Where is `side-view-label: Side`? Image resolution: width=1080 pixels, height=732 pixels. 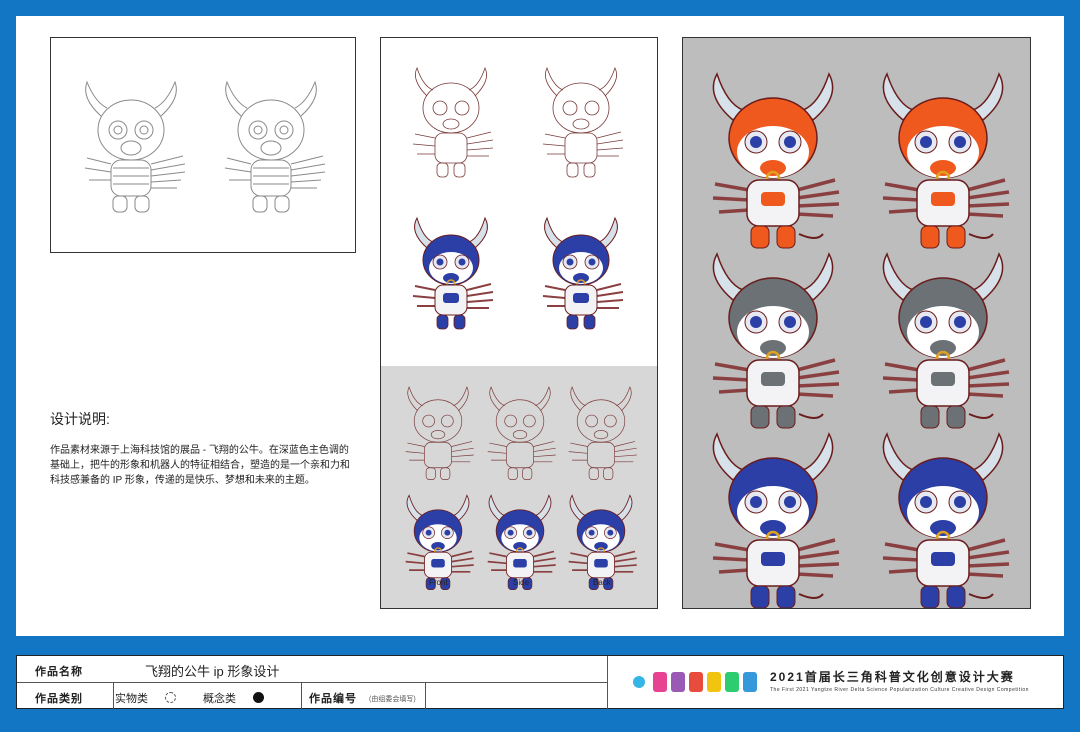
side-view-label: Side is located at coordinates (521, 582).